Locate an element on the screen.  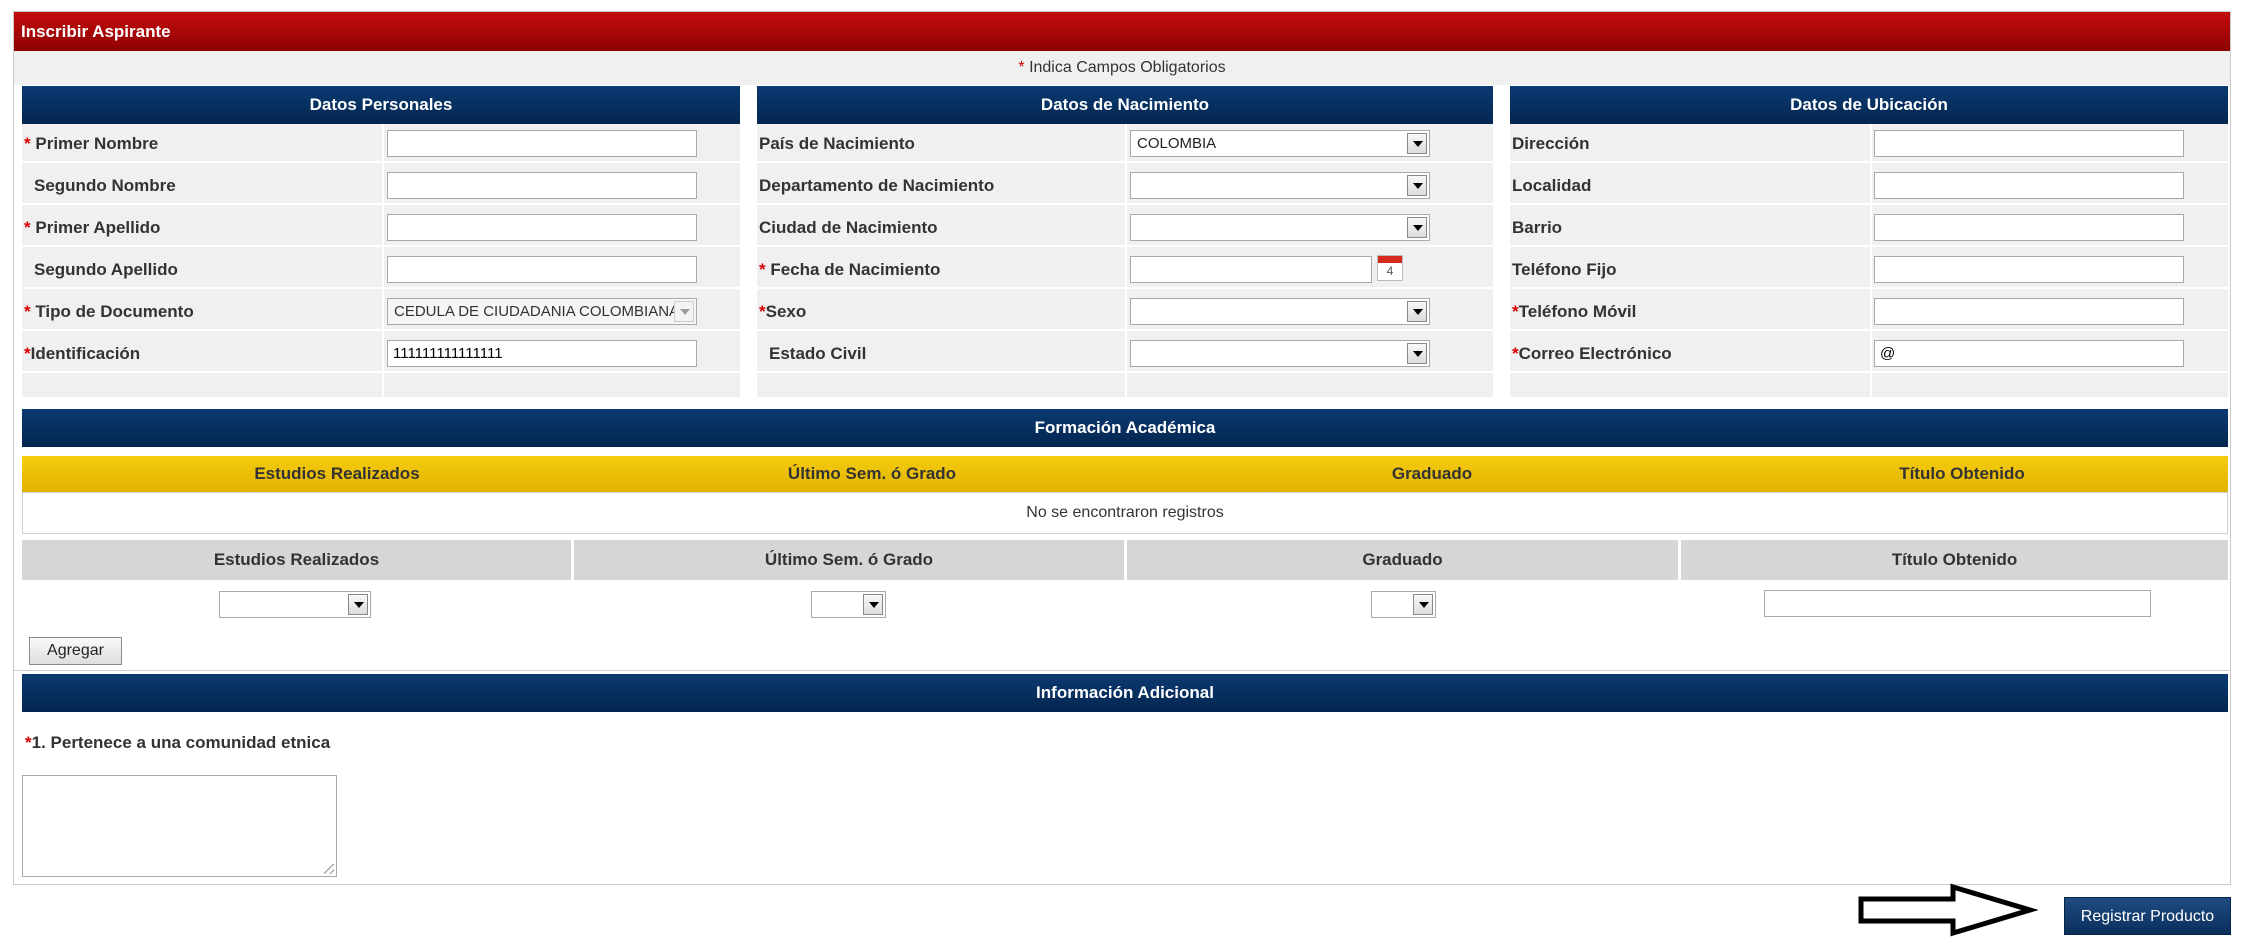
form-row: Teléfono Fijo is located at coordinates (1869, 269).